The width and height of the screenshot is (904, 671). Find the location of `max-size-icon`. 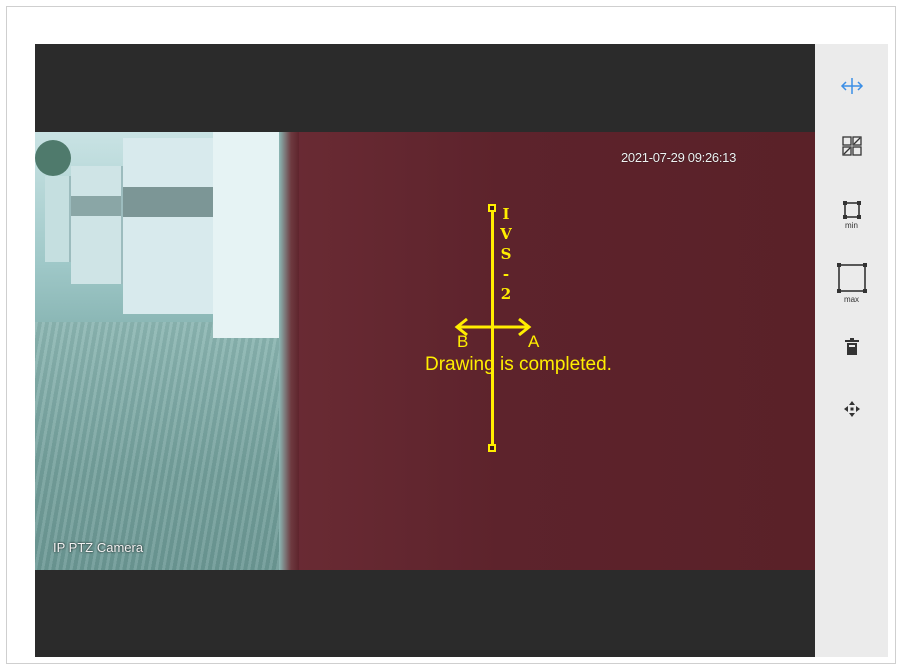

max-size-icon is located at coordinates (851, 278).